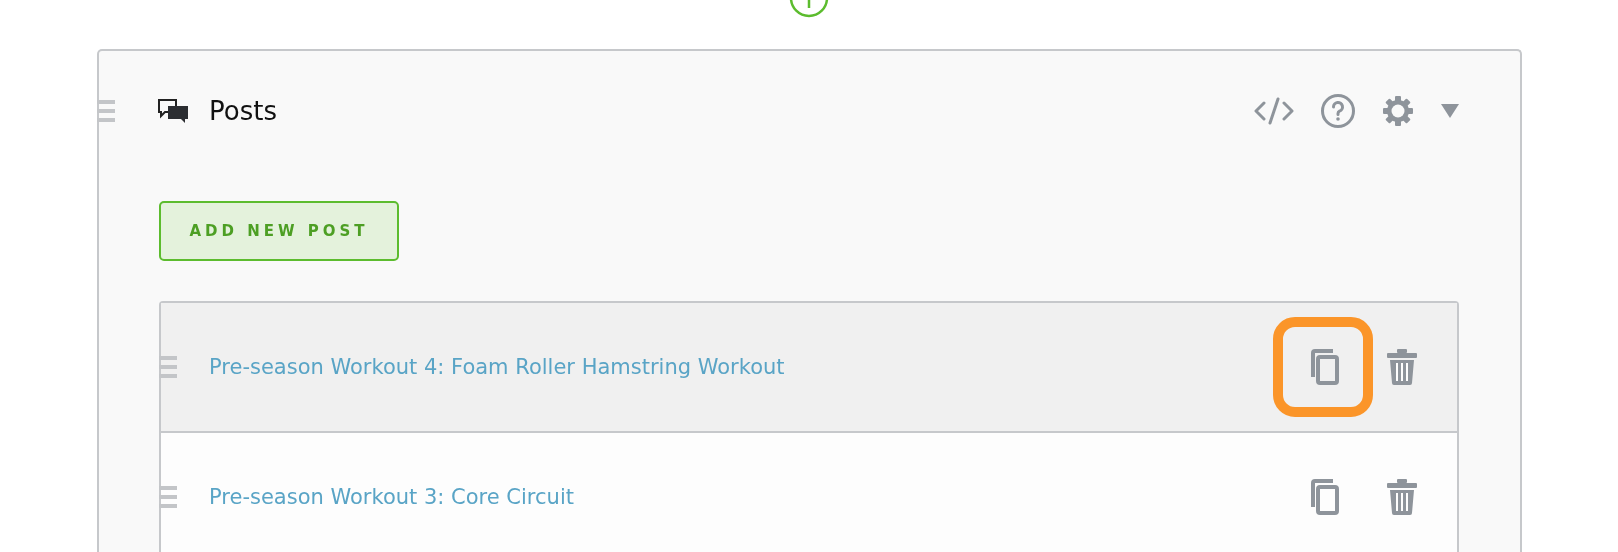  I want to click on code-icon, so click(1274, 111).